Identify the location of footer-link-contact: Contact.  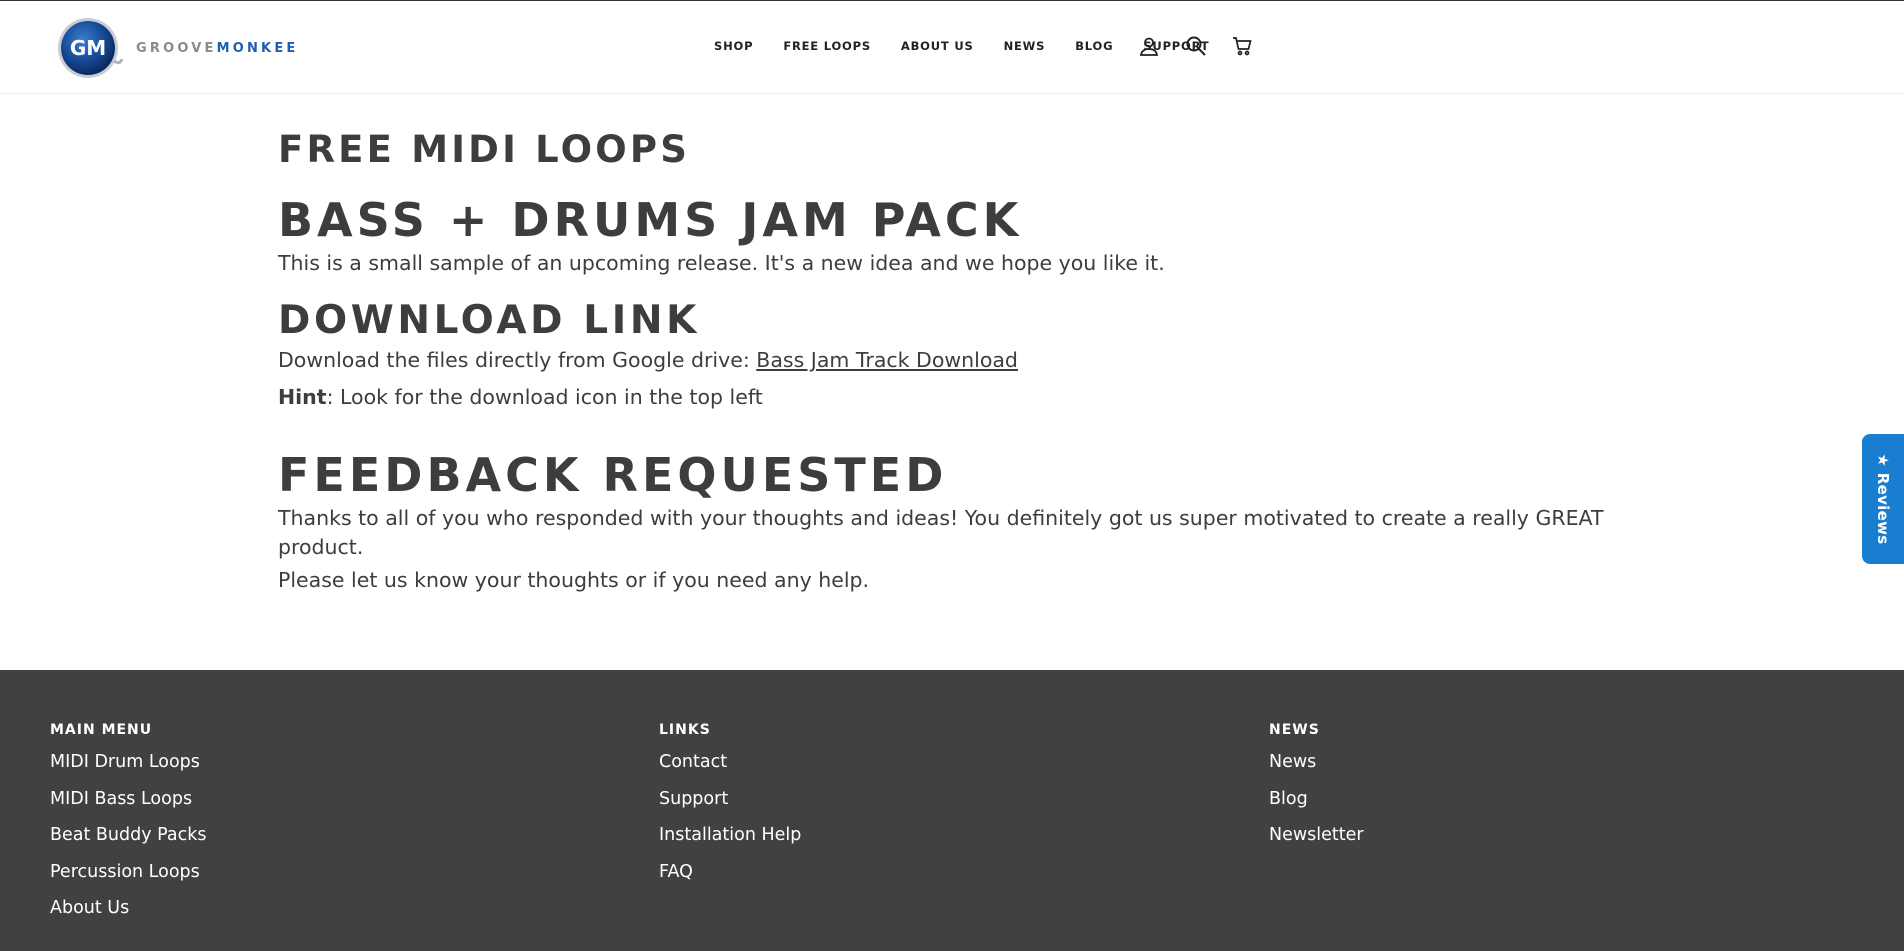
(730, 770).